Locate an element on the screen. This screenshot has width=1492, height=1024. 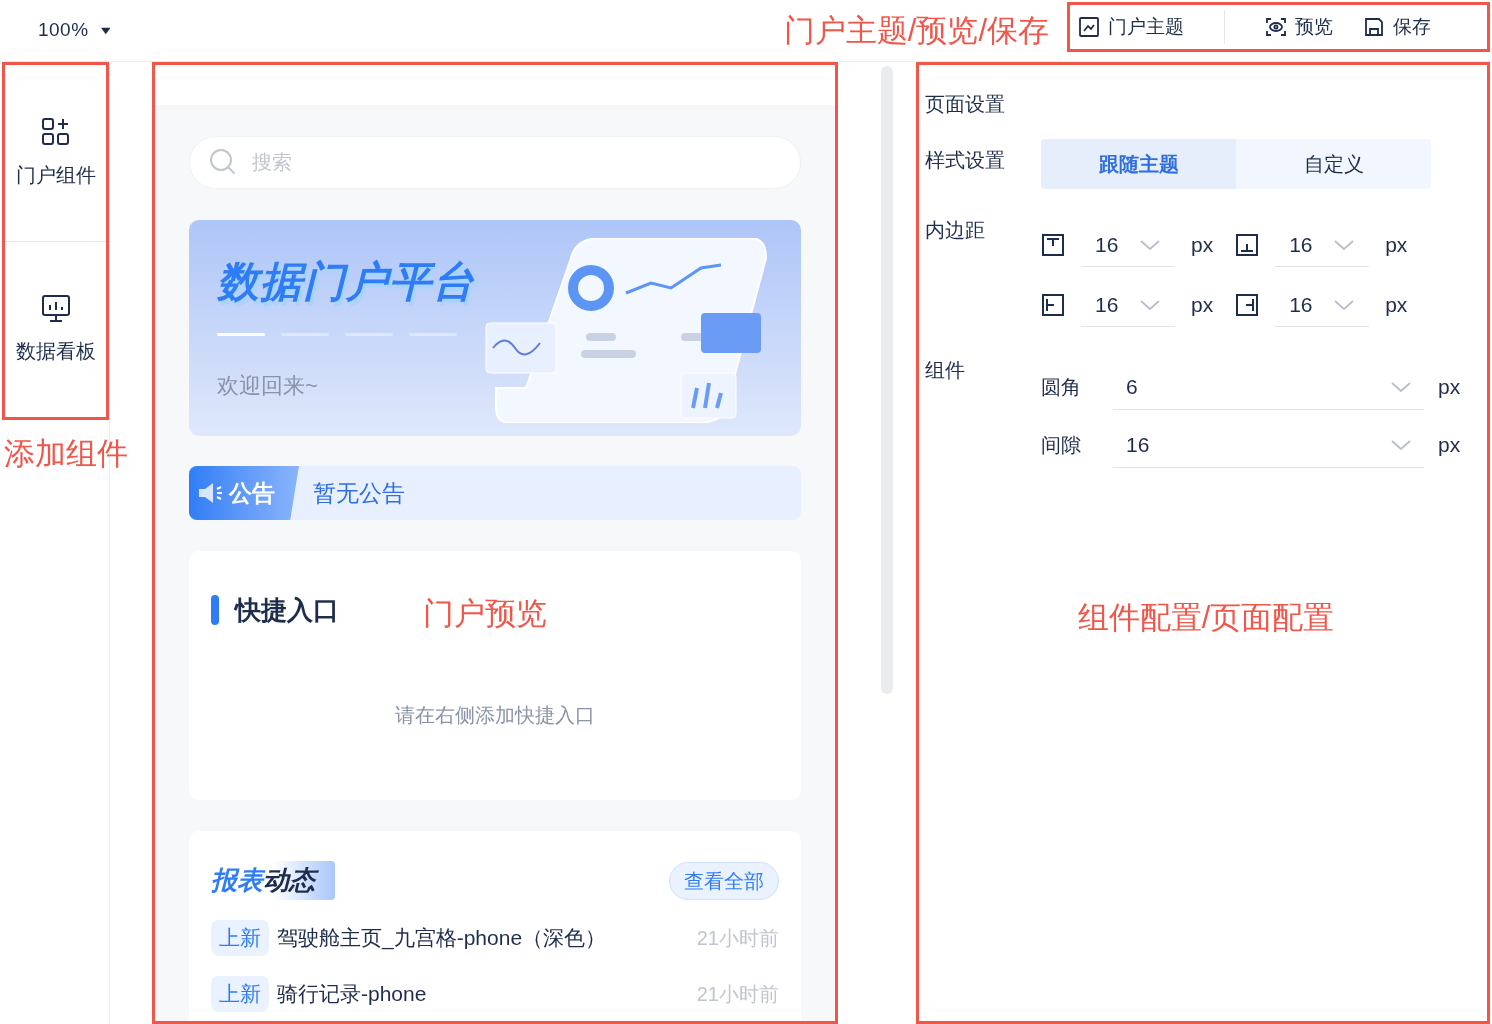
report-list-item: 上新 驾驶舱主页_九宫格-phone（深色） 21小时前 is located at coordinates (495, 938).